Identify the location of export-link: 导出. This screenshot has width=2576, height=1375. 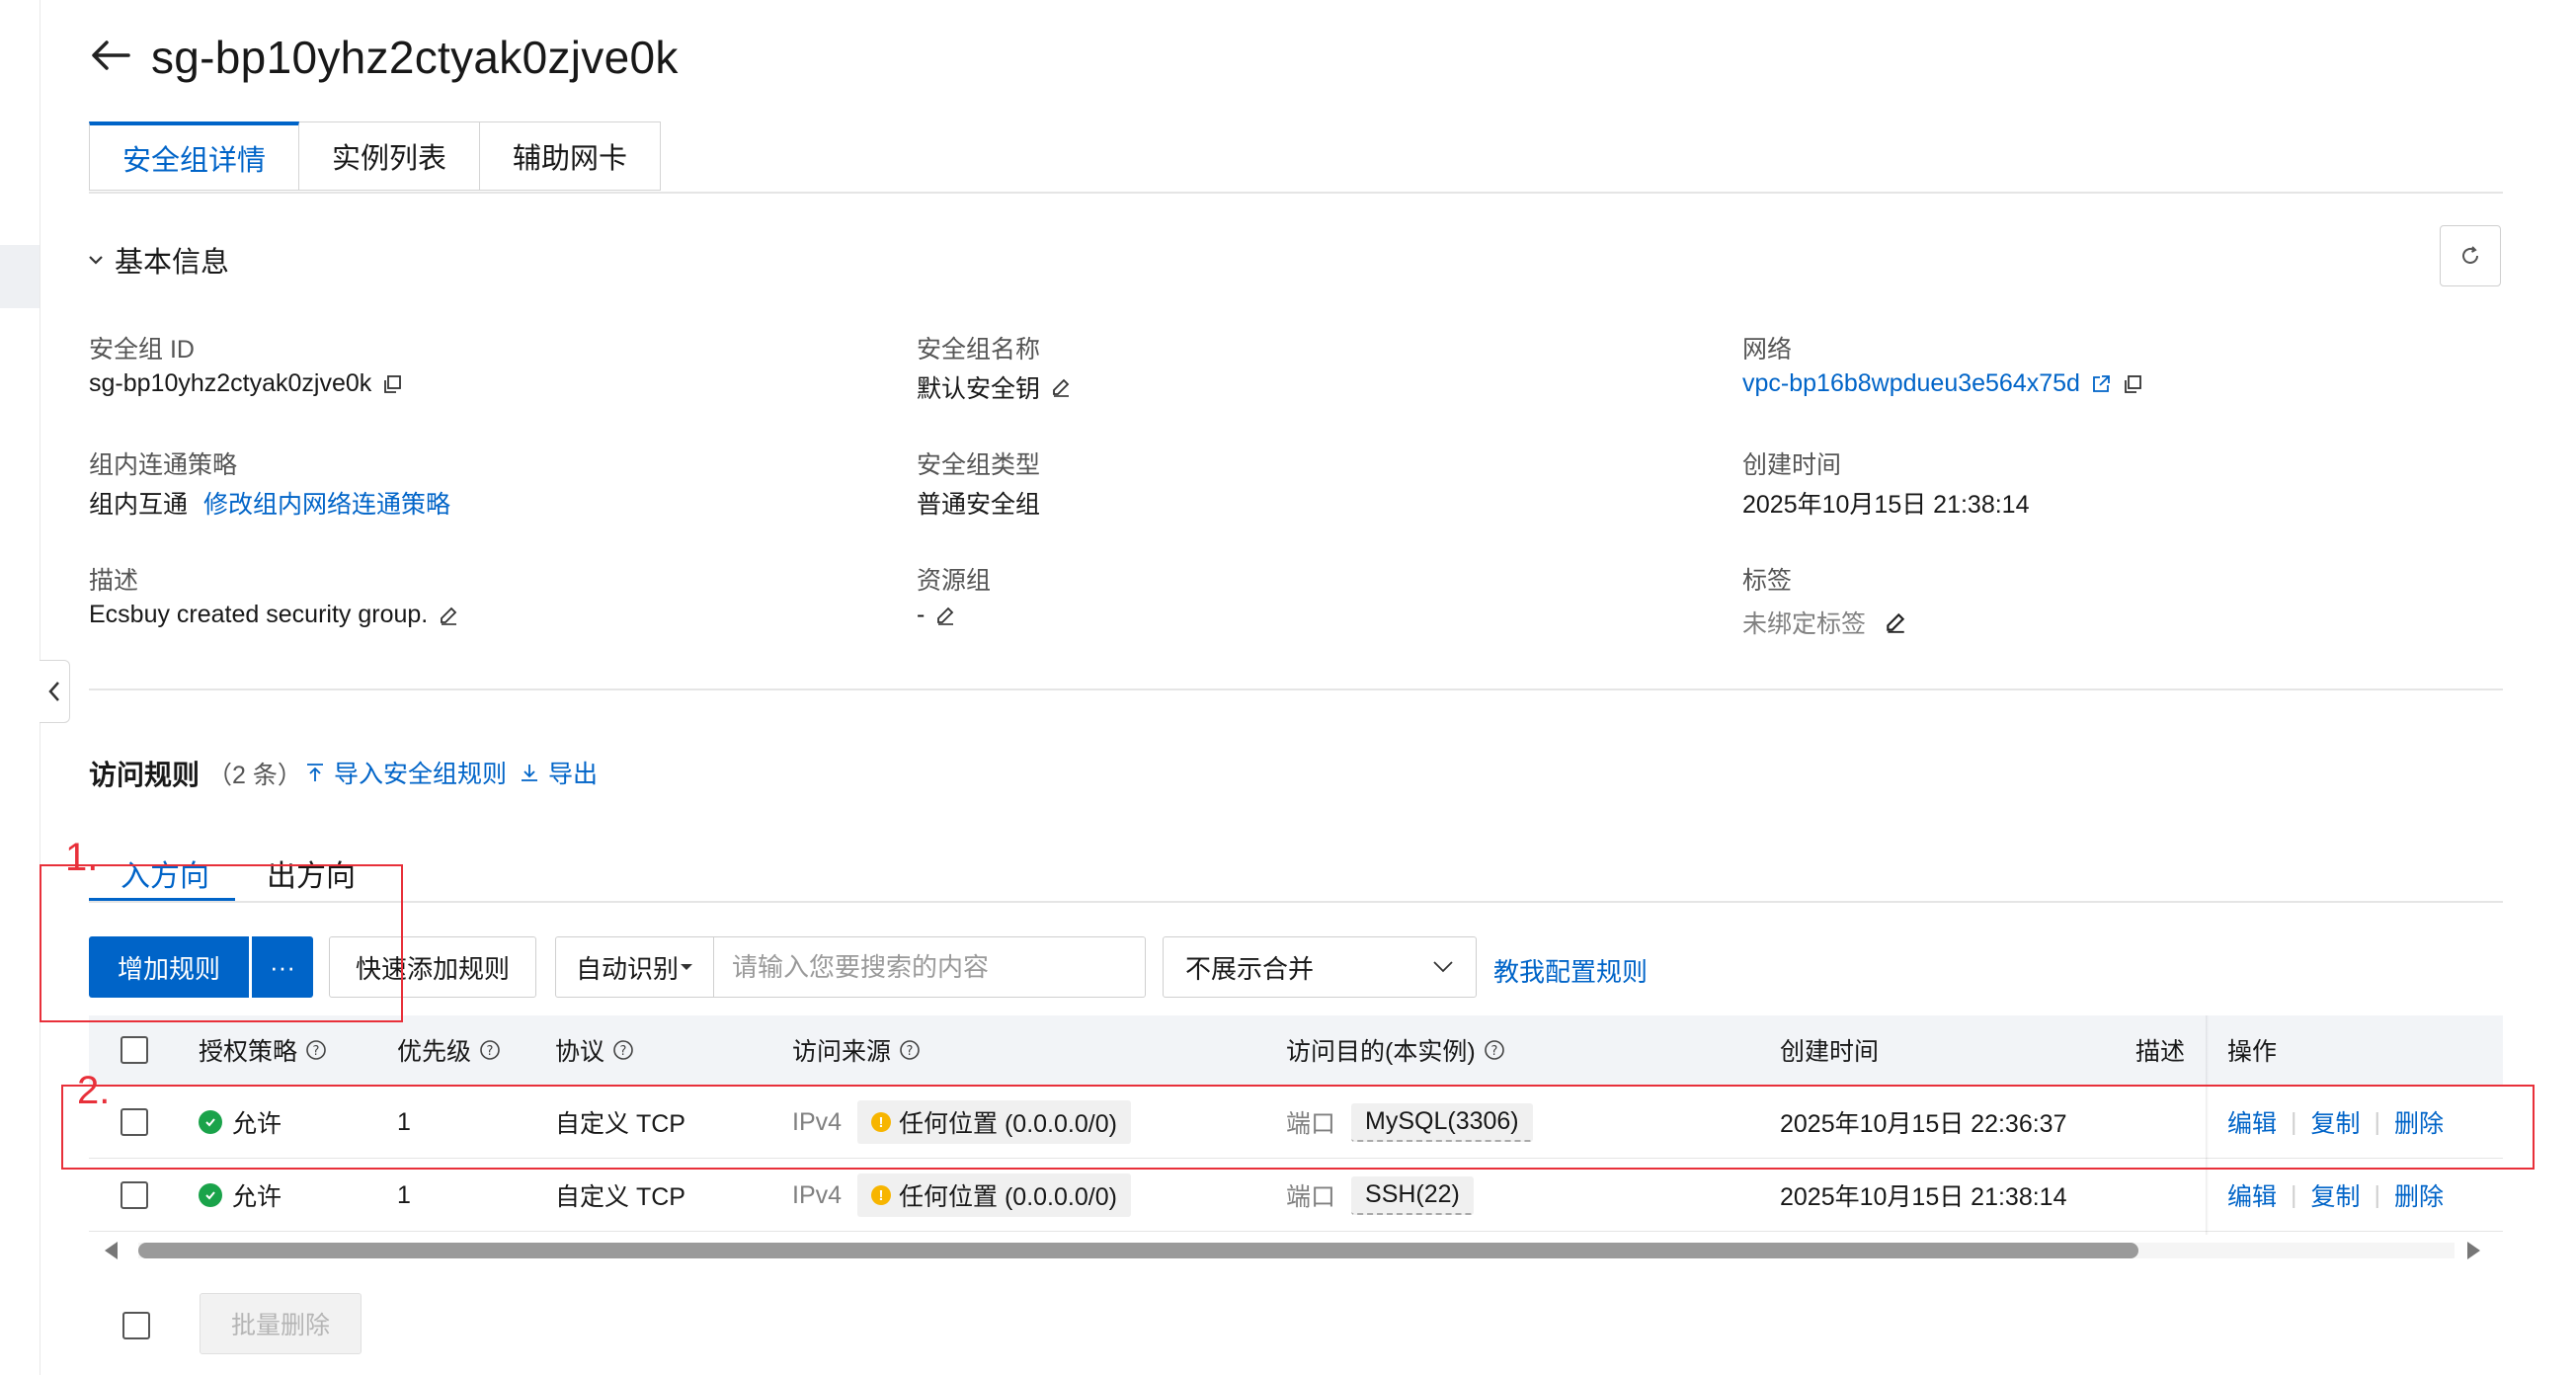
(558, 772).